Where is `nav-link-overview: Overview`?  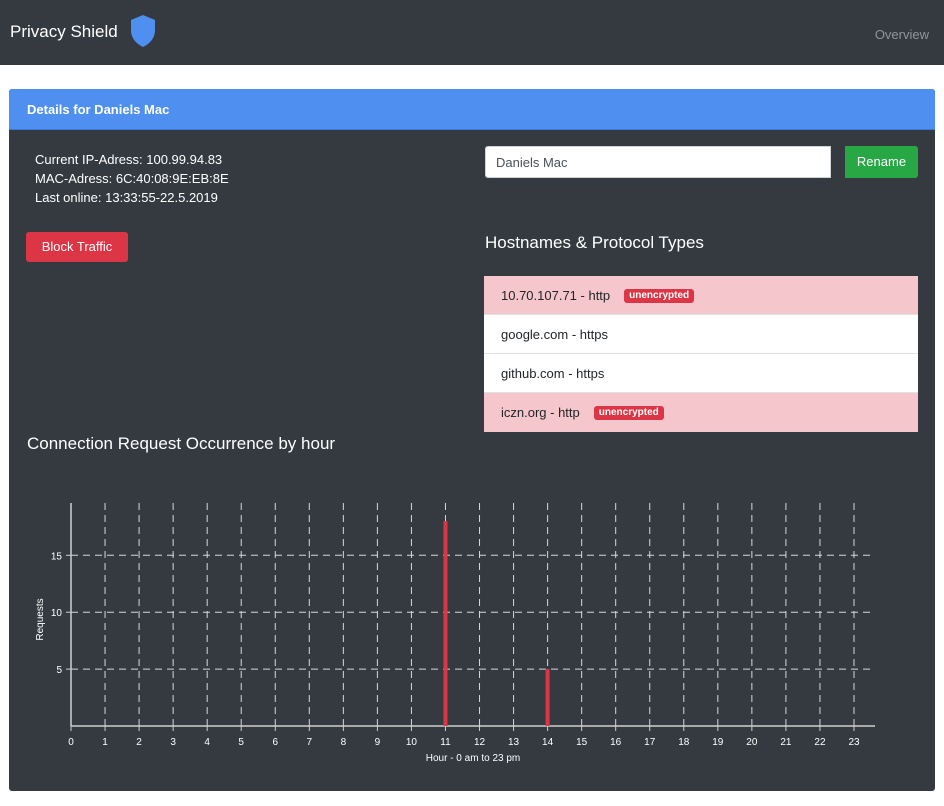 nav-link-overview: Overview is located at coordinates (902, 34).